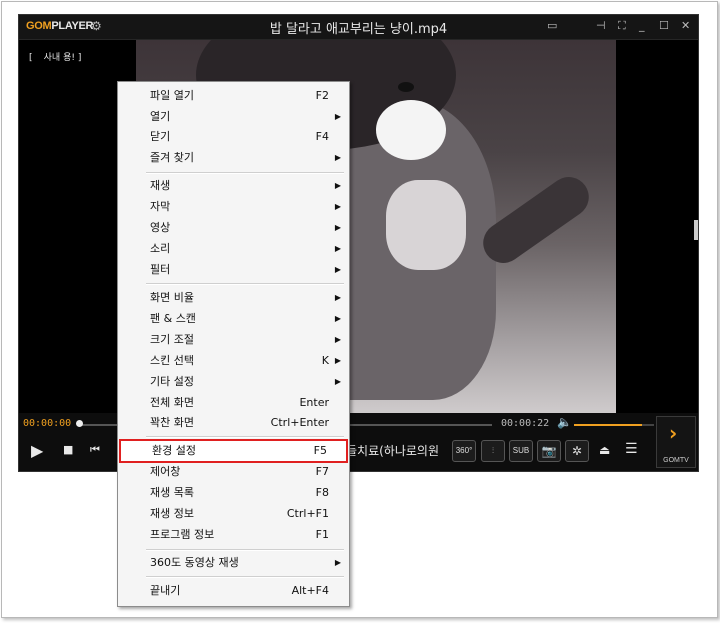 This screenshot has height=623, width=720. Describe the element at coordinates (165, 471) in the screenshot. I see `menu-item-label: 제어창` at that location.